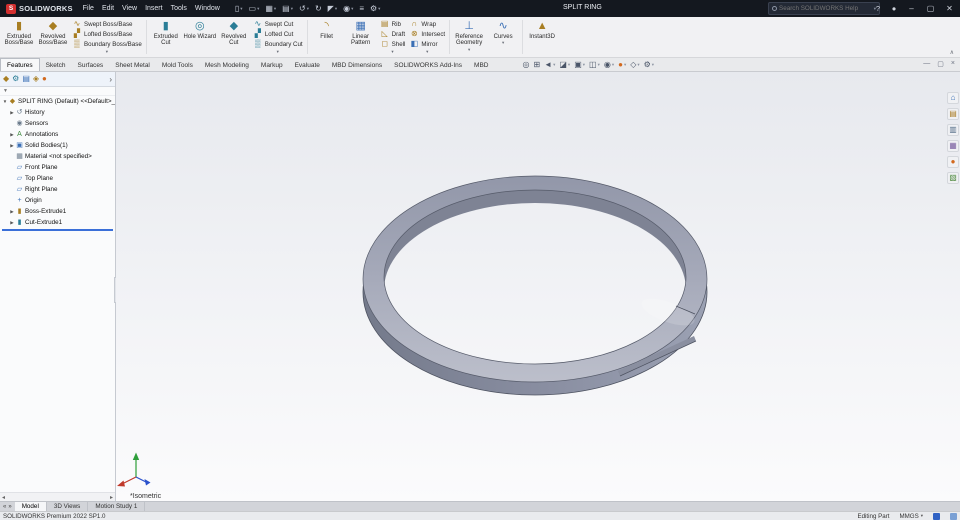 This screenshot has height=520, width=960. I want to click on tab-model: Model, so click(30, 506).